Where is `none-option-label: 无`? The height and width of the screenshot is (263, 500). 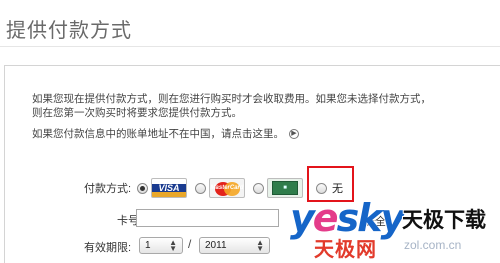
none-option-label: 无 is located at coordinates (337, 189).